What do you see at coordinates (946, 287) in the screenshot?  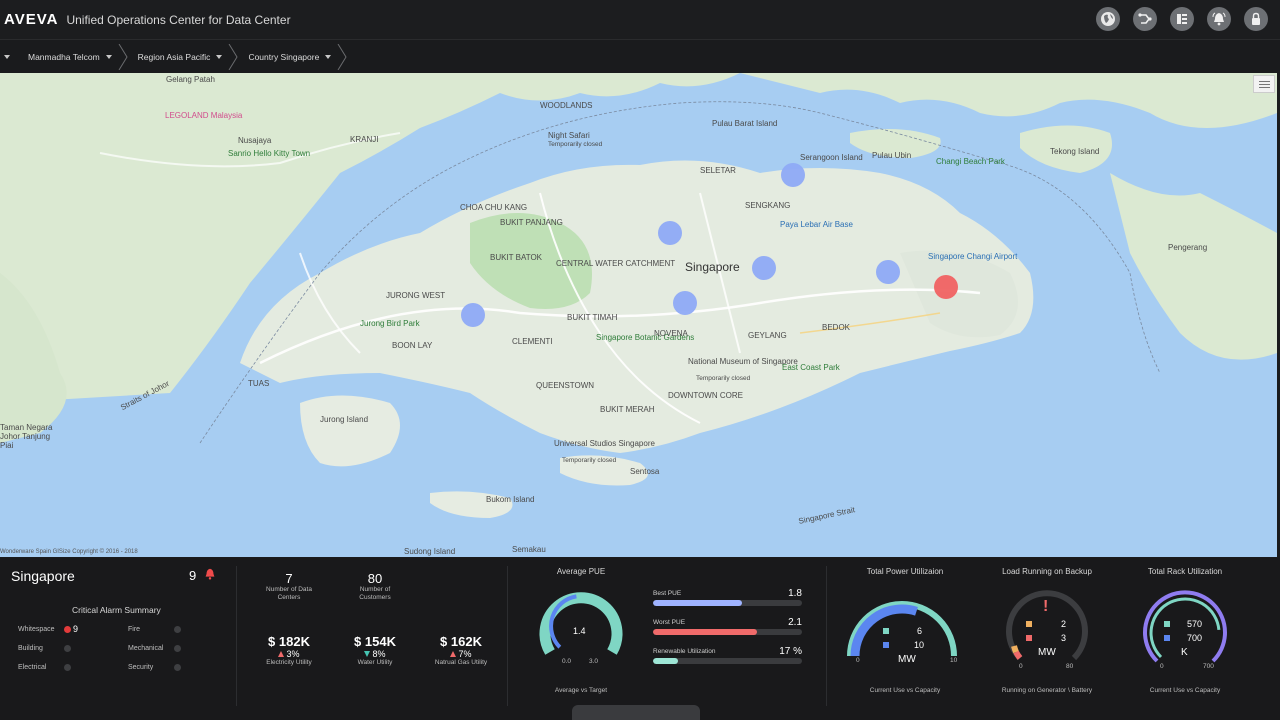 I see `data-center-marker-alarm` at bounding box center [946, 287].